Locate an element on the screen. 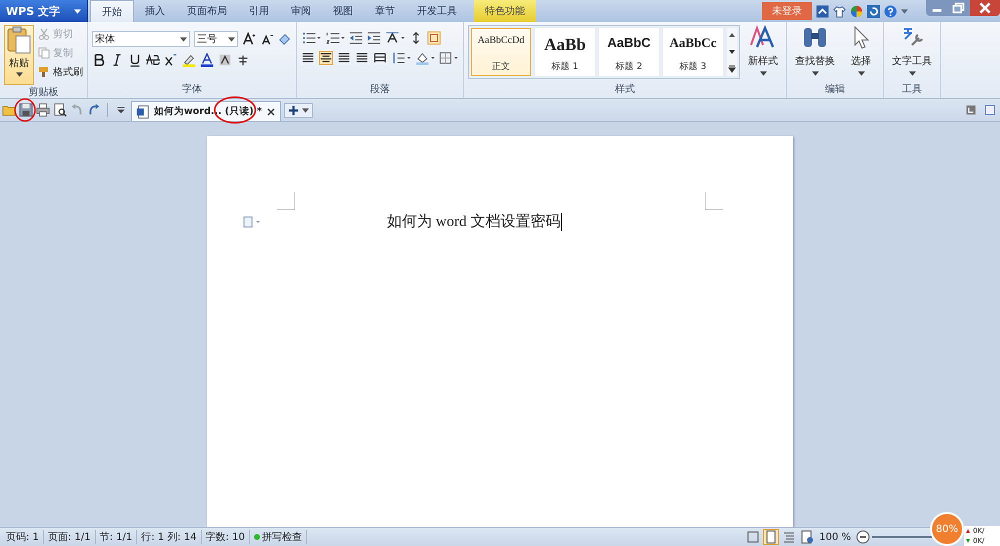  text-tools-button: 文字工具 is located at coordinates (912, 50).